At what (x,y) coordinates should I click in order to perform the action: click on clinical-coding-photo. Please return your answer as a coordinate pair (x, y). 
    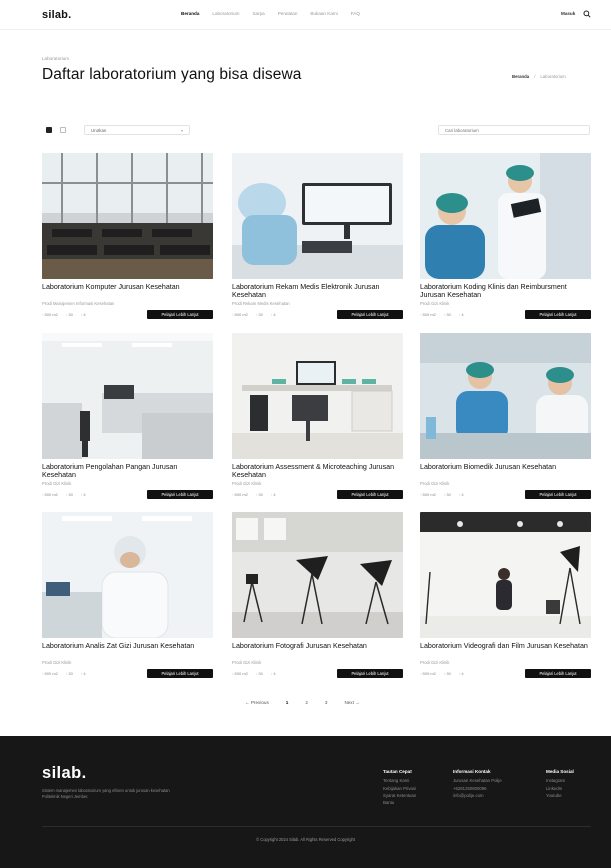
    Looking at the image, I should click on (505, 216).